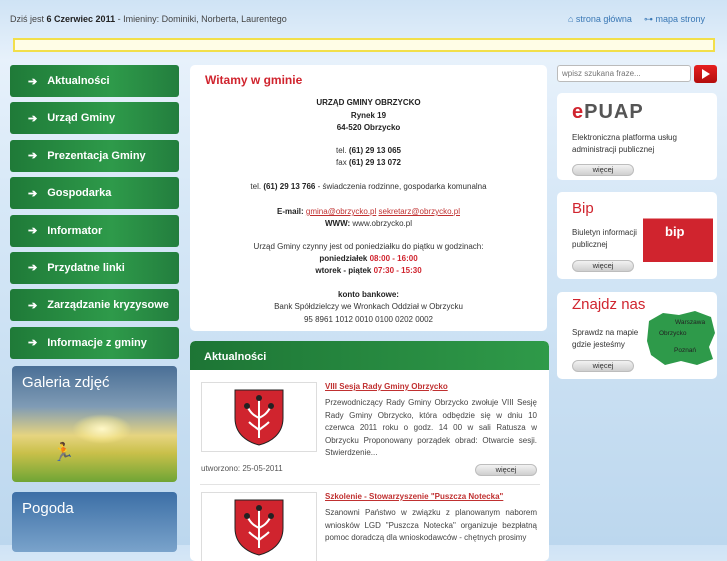 The image size is (727, 561). Describe the element at coordinates (609, 304) in the screenshot. I see `map-title: Znajdz nas` at that location.